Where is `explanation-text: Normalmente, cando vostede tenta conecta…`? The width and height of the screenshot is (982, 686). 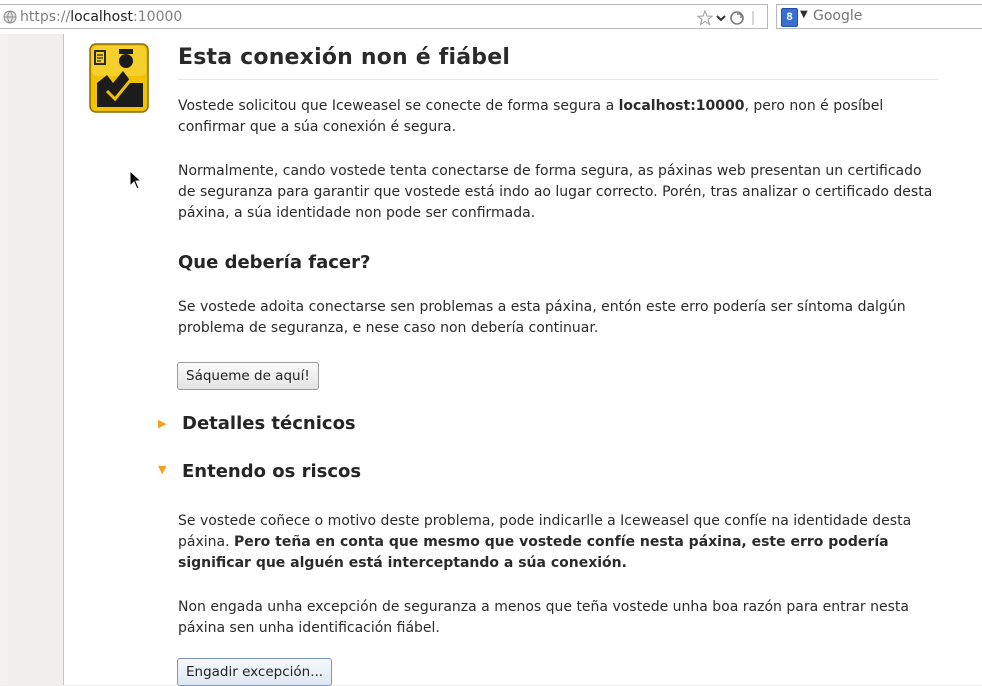
explanation-text: Normalmente, cando vostede tenta conecta… is located at coordinates (555, 192).